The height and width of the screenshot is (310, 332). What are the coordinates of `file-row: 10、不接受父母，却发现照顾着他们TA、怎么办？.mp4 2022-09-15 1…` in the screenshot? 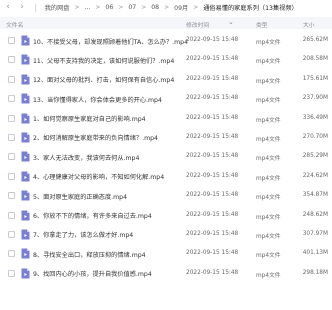 It's located at (166, 40).